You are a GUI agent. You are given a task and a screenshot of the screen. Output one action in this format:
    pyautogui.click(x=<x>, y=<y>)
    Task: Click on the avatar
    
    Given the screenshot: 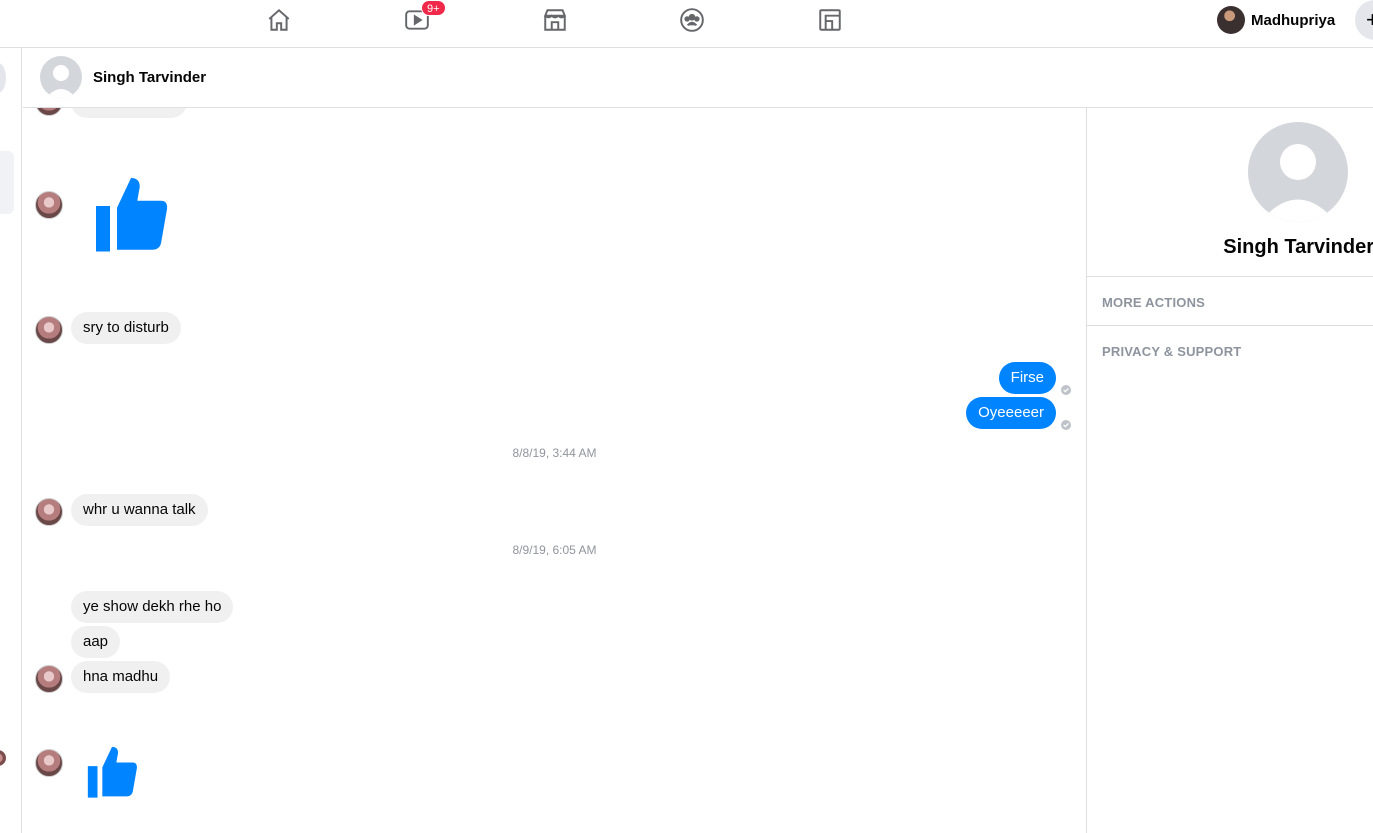 What is the action you would take?
    pyautogui.click(x=1231, y=20)
    